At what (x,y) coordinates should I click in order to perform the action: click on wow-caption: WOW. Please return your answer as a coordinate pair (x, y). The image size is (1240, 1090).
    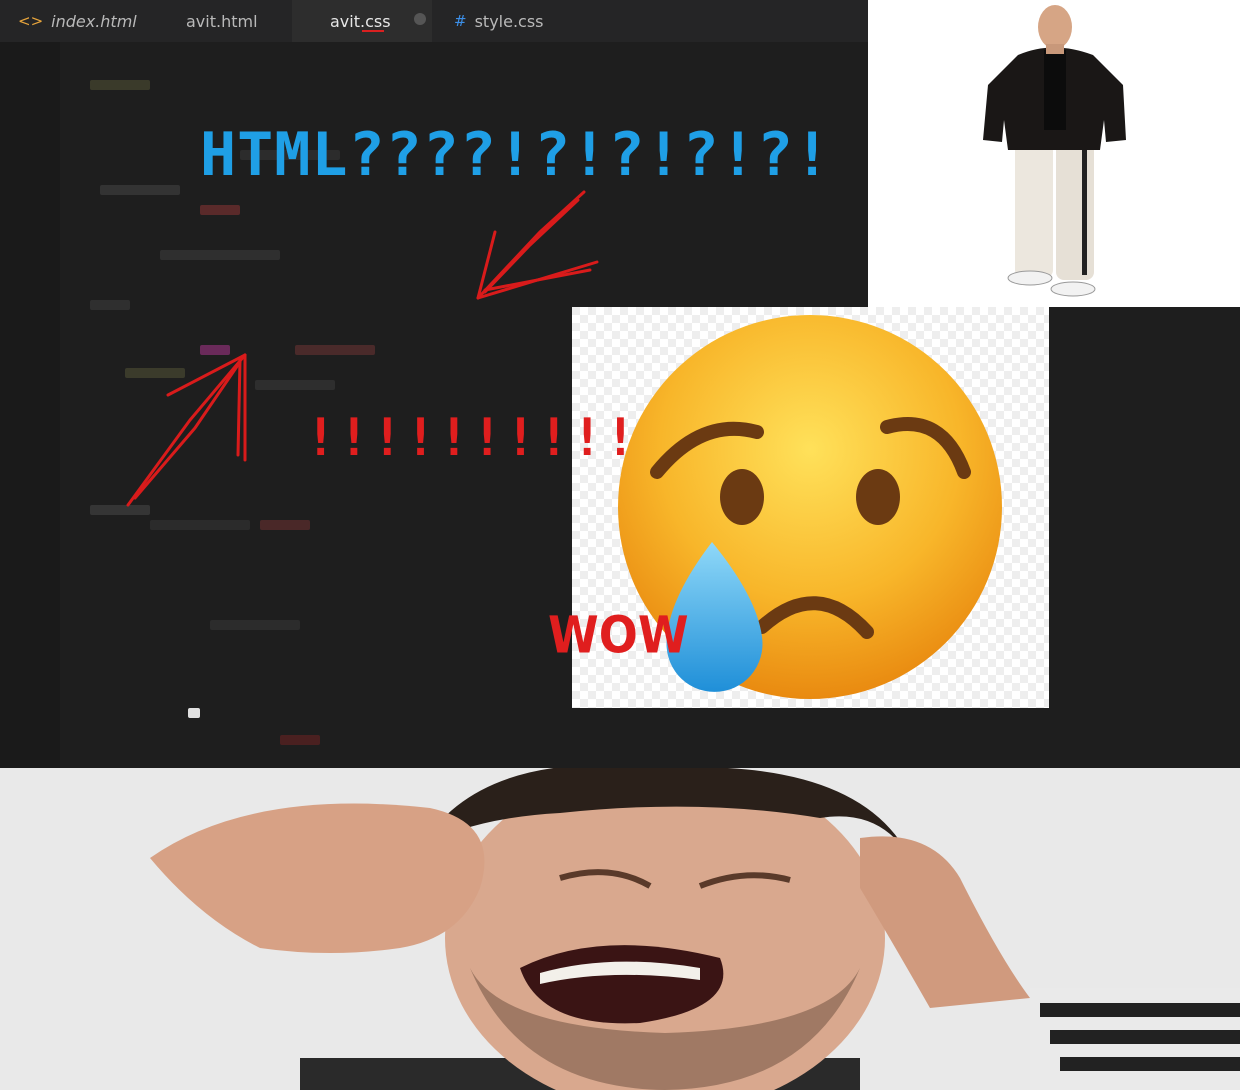
    Looking at the image, I should click on (618, 635).